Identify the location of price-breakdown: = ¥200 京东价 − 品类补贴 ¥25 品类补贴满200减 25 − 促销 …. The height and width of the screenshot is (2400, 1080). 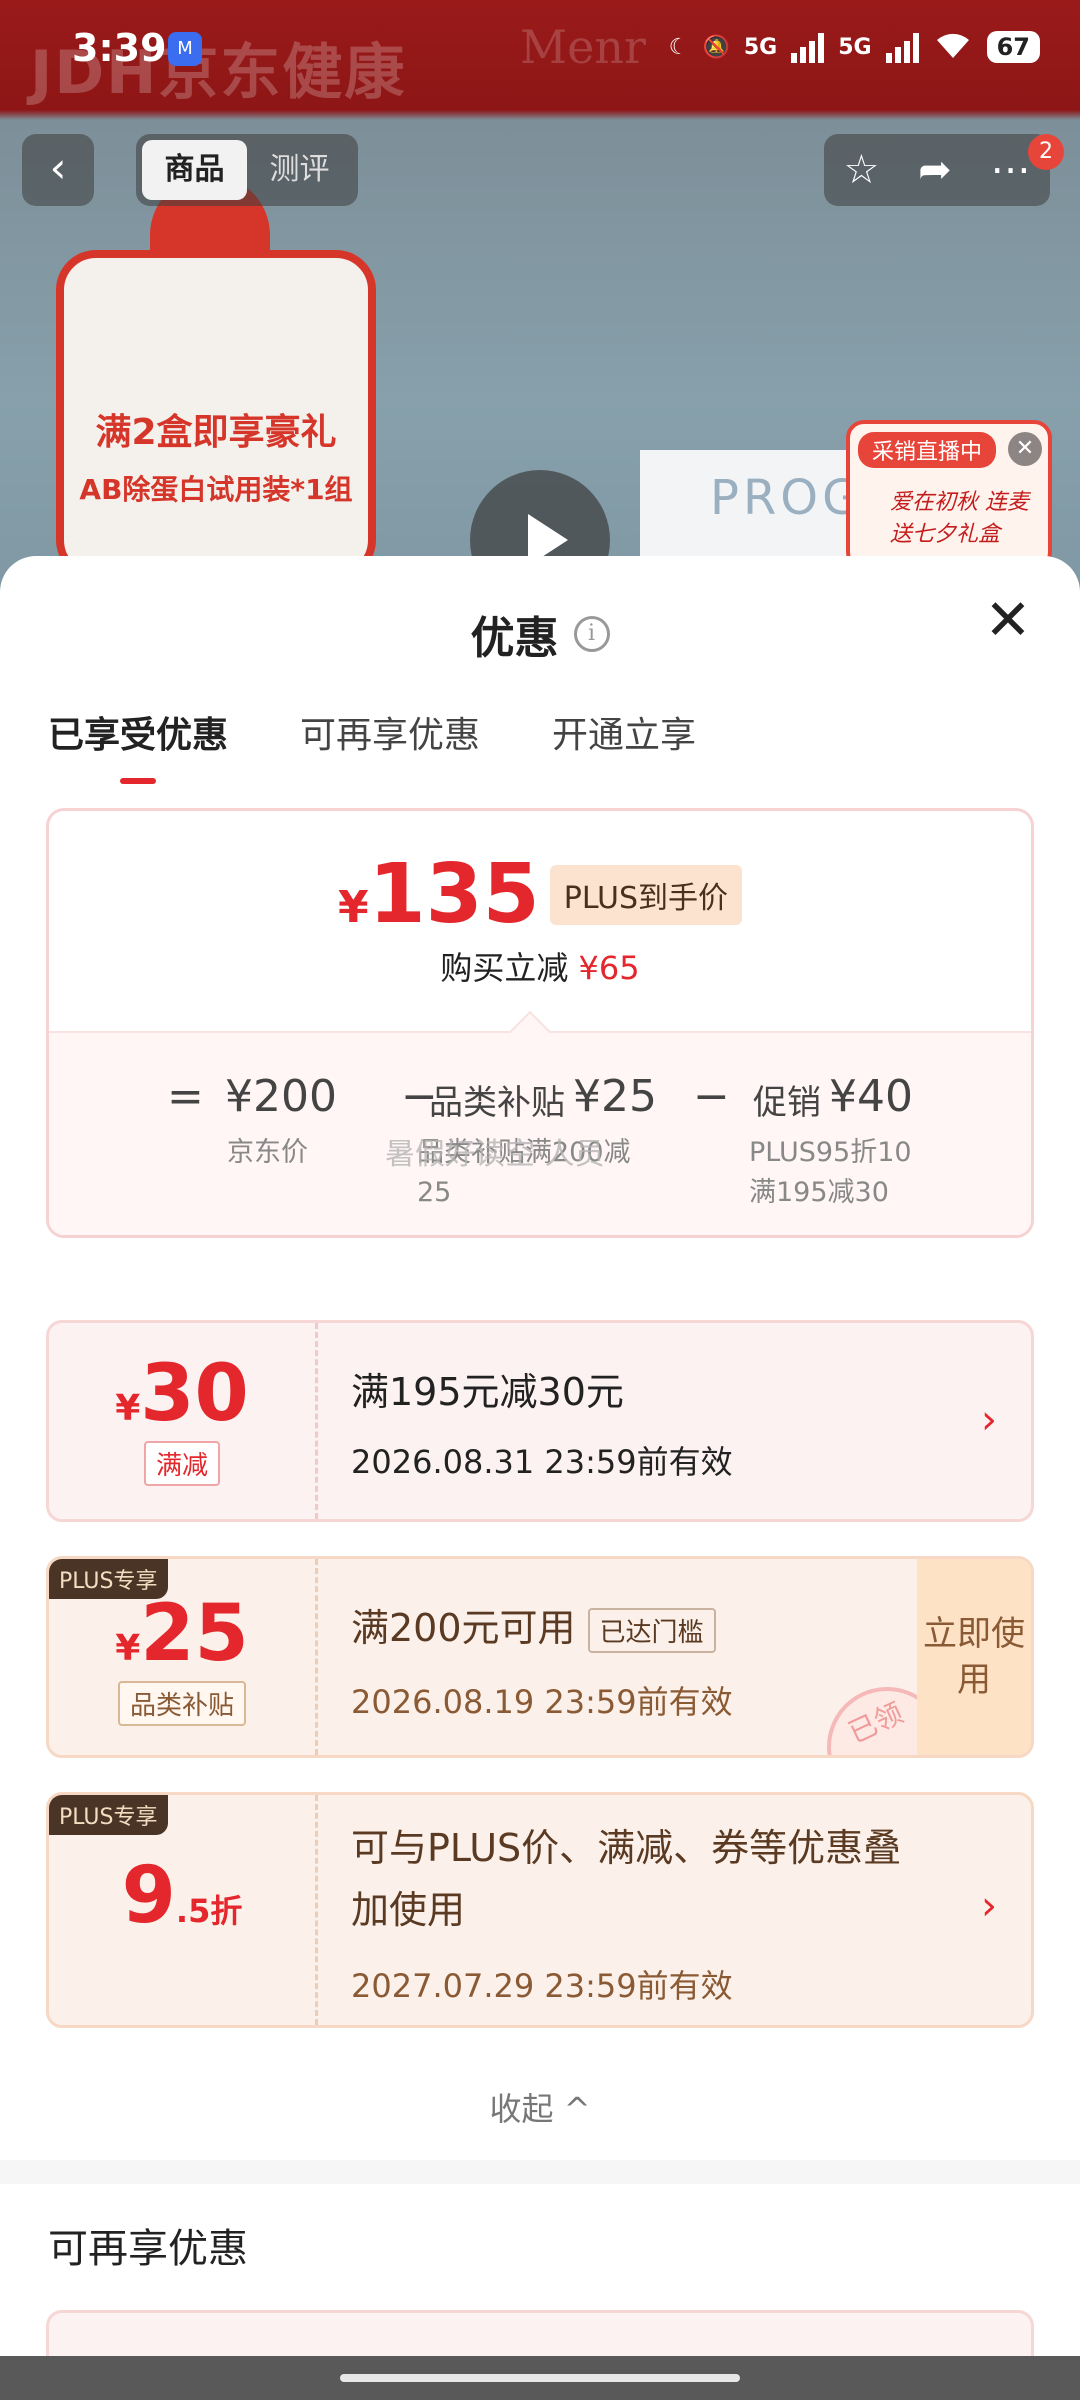
(540, 1122).